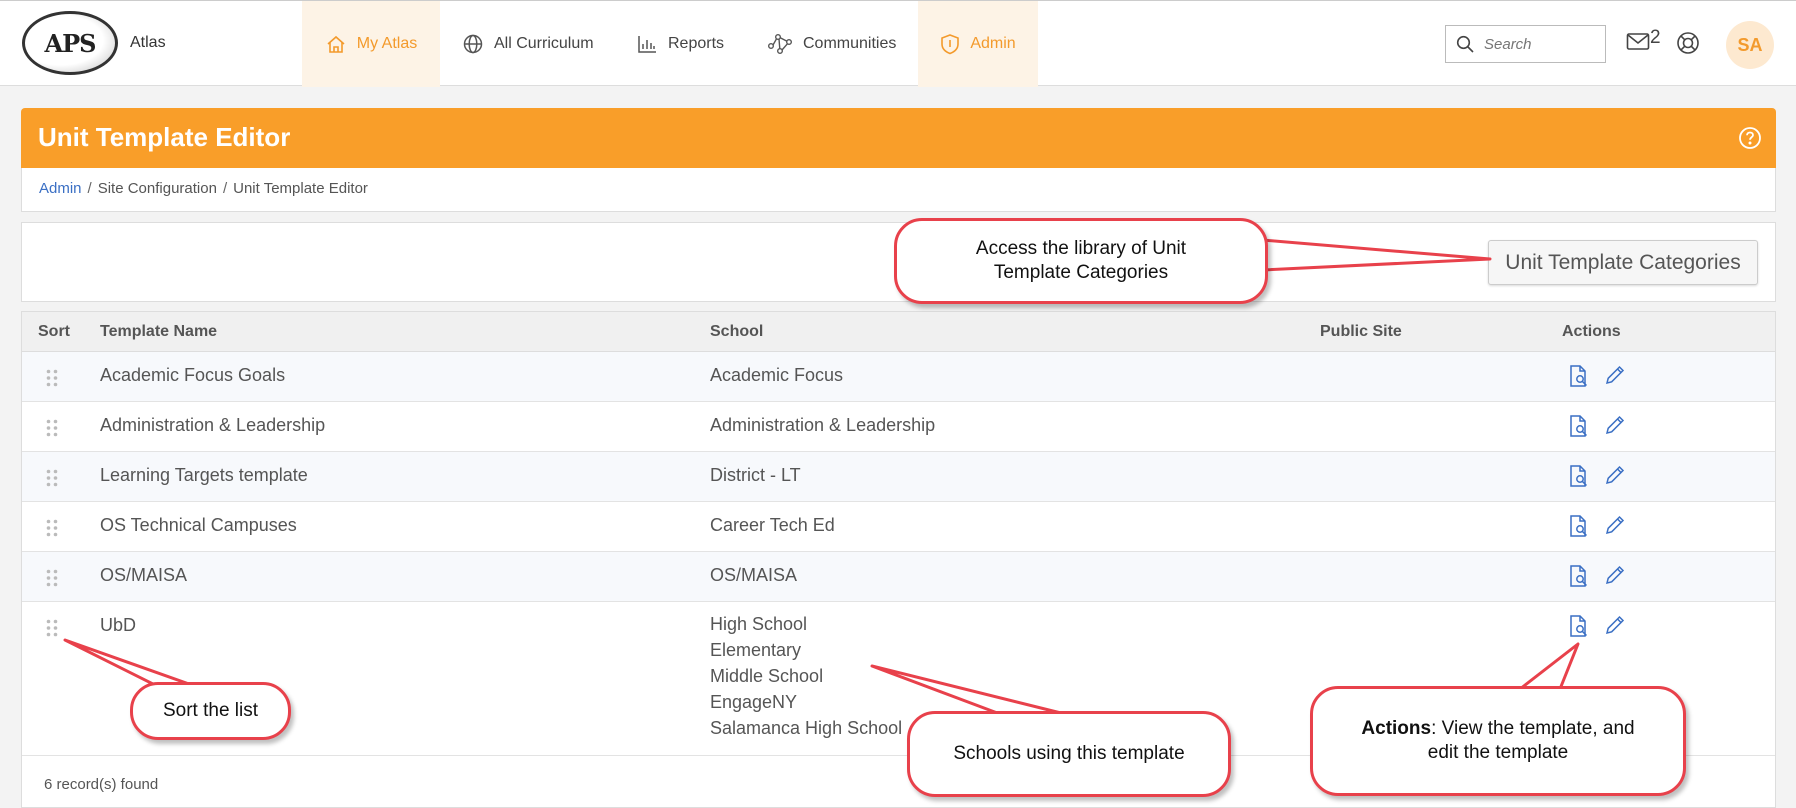 This screenshot has height=808, width=1796. I want to click on school-name: District - LT, so click(755, 475).